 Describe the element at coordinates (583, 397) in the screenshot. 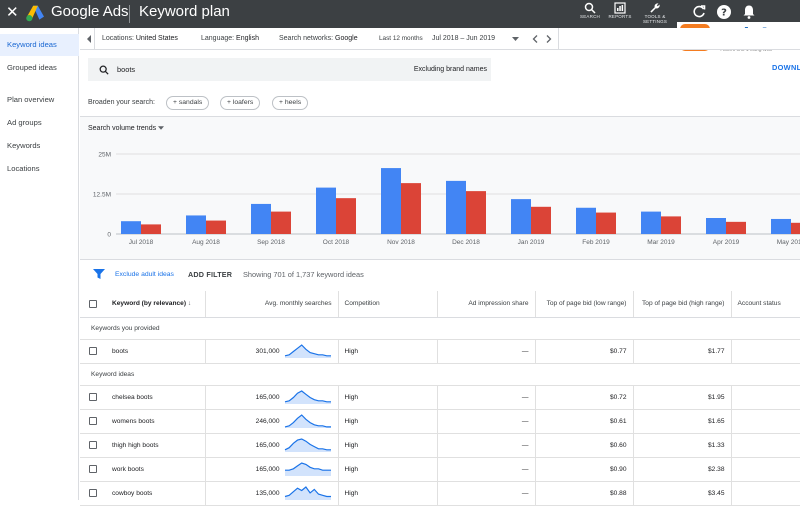

I see `low-bid-cell: $0.72` at that location.